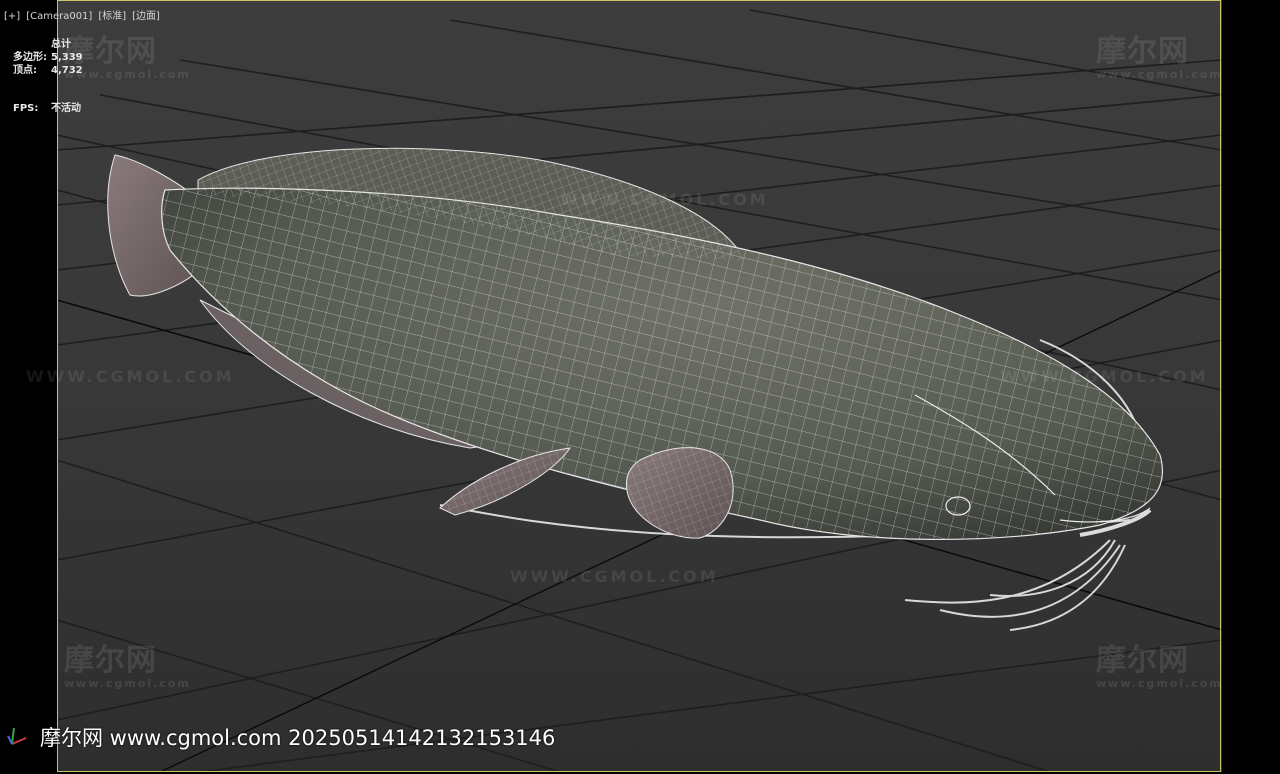  What do you see at coordinates (66, 108) in the screenshot?
I see `fps-value: 不活动` at bounding box center [66, 108].